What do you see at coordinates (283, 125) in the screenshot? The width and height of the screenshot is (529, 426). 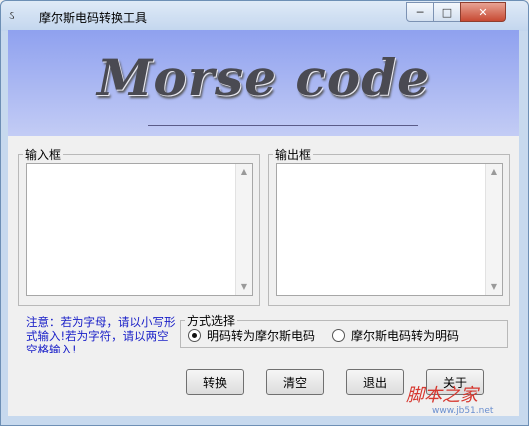 I see `banner-underline` at bounding box center [283, 125].